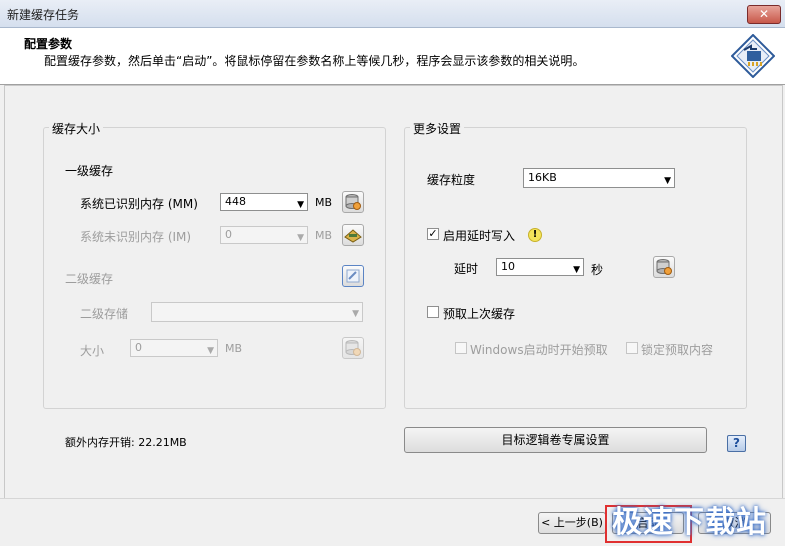 The image size is (785, 546). I want to click on prefetch-checkbox, so click(433, 312).